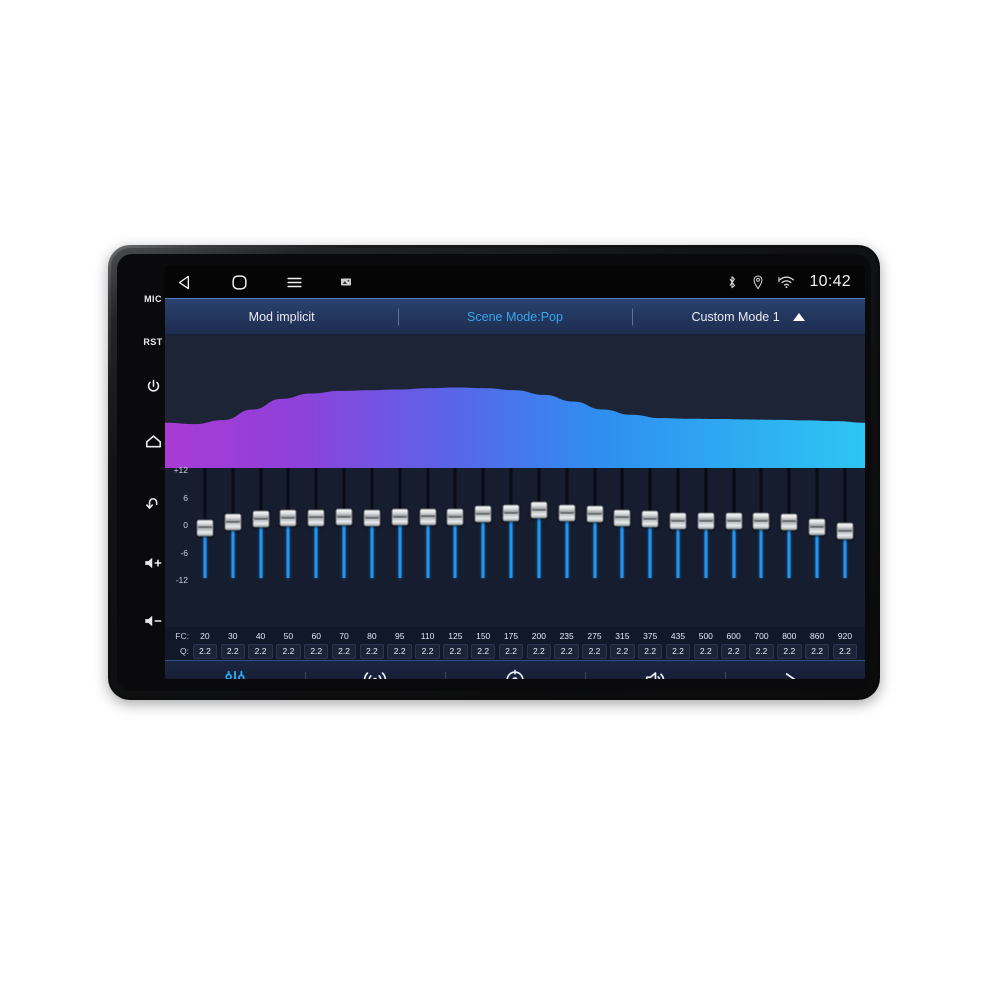  What do you see at coordinates (281, 317) in the screenshot?
I see `tab-default-mode: Mod implicit` at bounding box center [281, 317].